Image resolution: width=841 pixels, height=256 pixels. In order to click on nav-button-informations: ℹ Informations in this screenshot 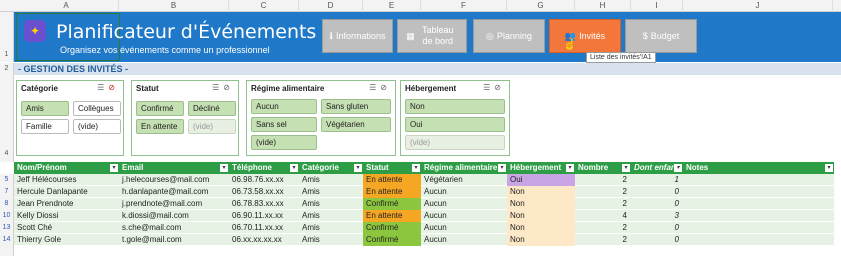, I will do `click(357, 36)`.